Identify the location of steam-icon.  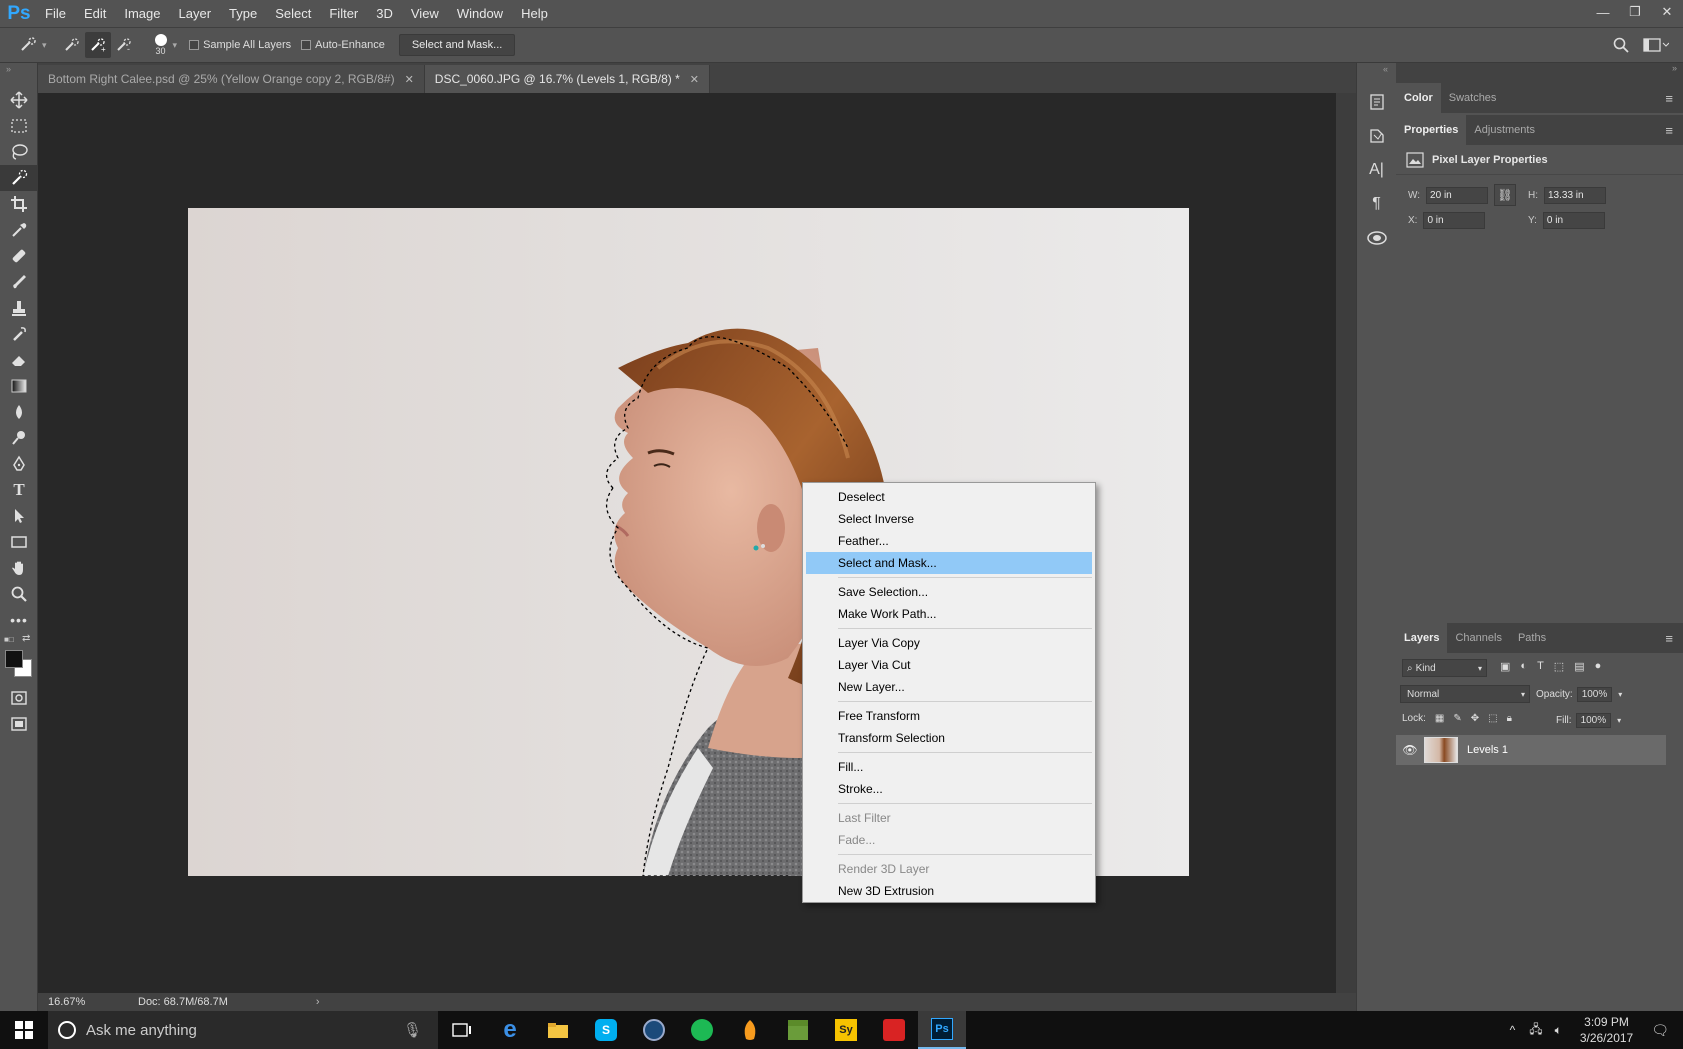
(654, 1030).